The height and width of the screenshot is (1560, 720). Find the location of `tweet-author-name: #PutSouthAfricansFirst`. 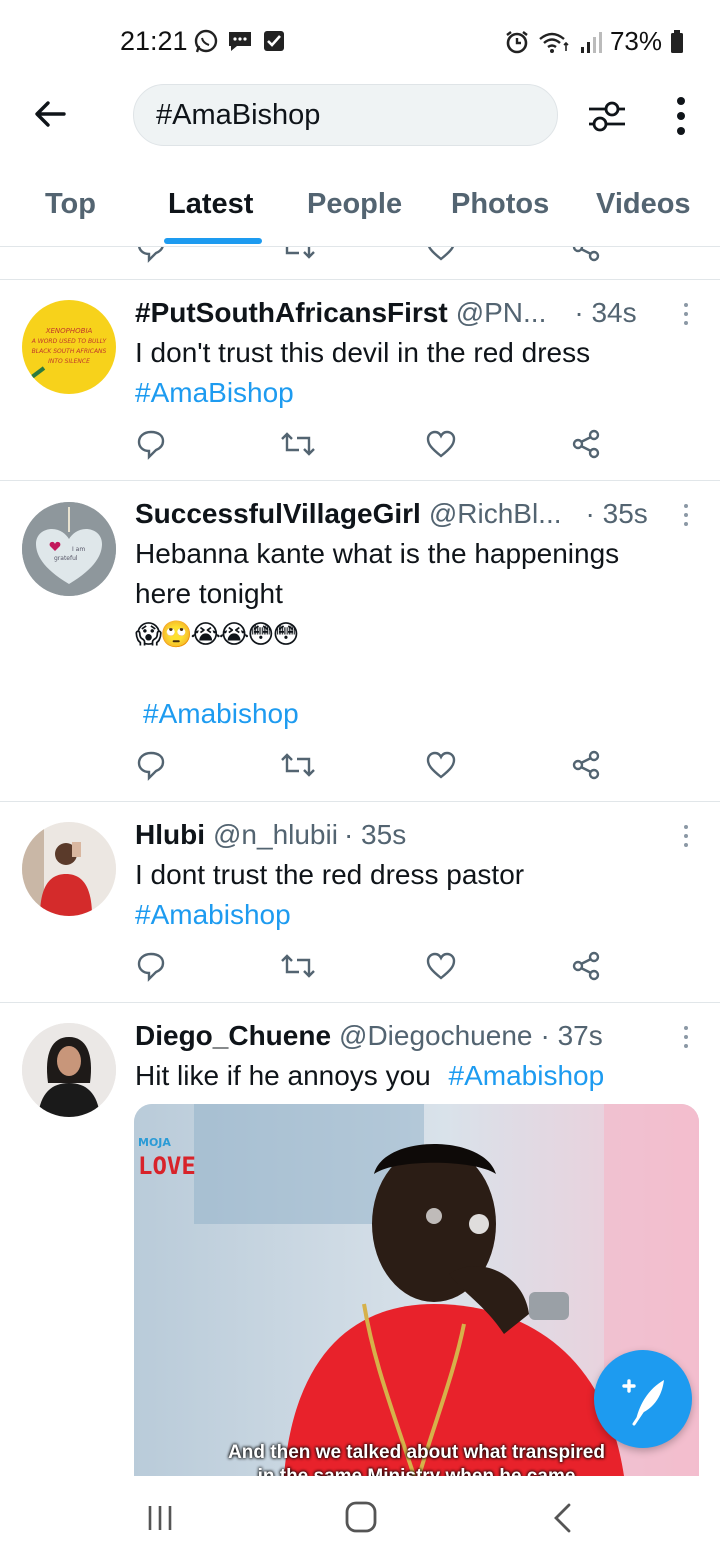

tweet-author-name: #PutSouthAfricansFirst is located at coordinates (291, 313).